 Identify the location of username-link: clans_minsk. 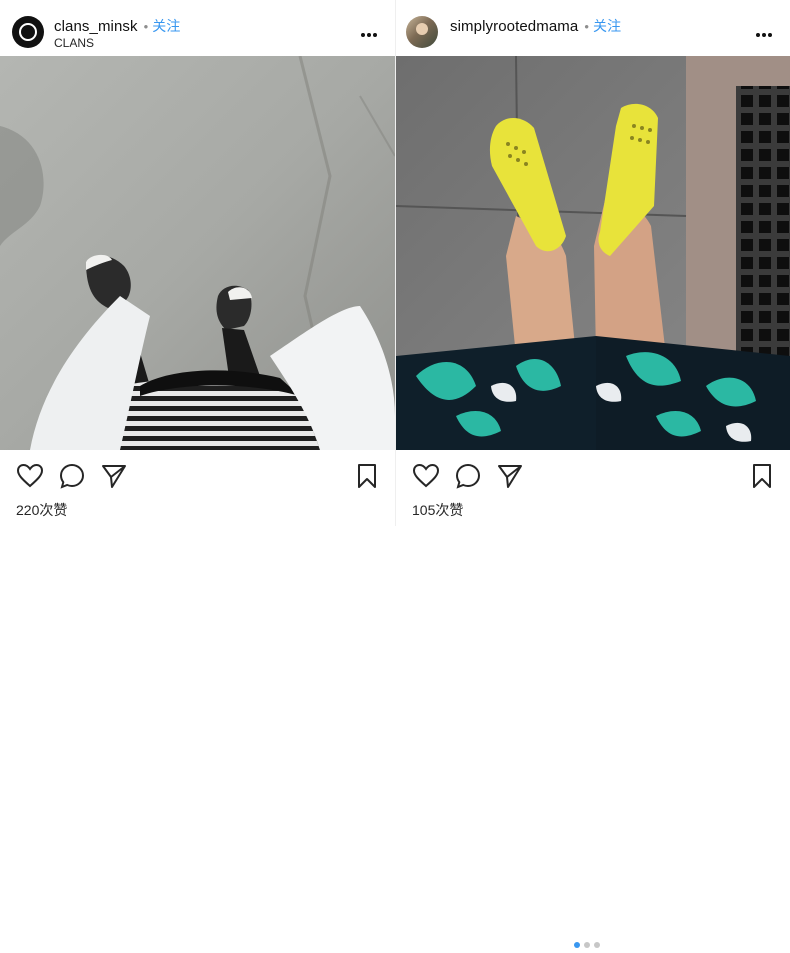
(96, 26).